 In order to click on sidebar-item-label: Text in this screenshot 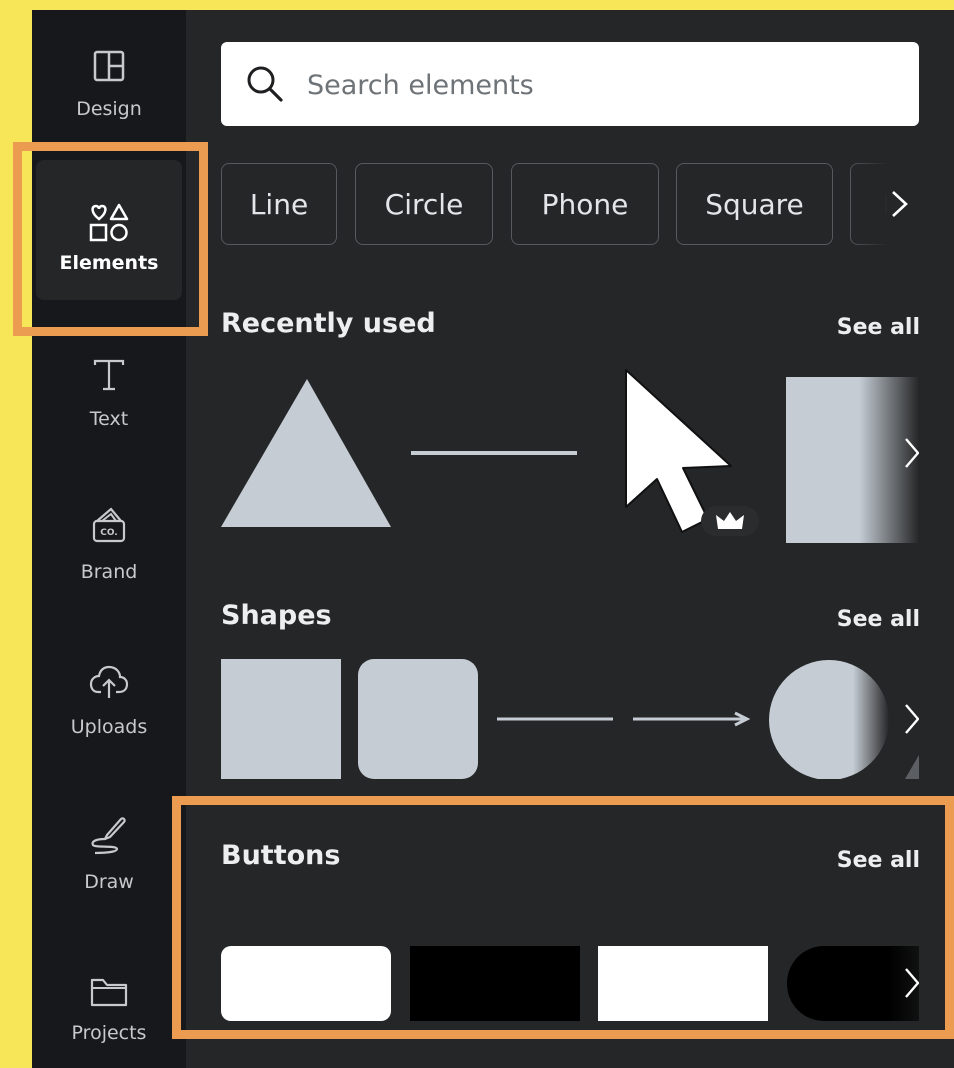, I will do `click(109, 419)`.